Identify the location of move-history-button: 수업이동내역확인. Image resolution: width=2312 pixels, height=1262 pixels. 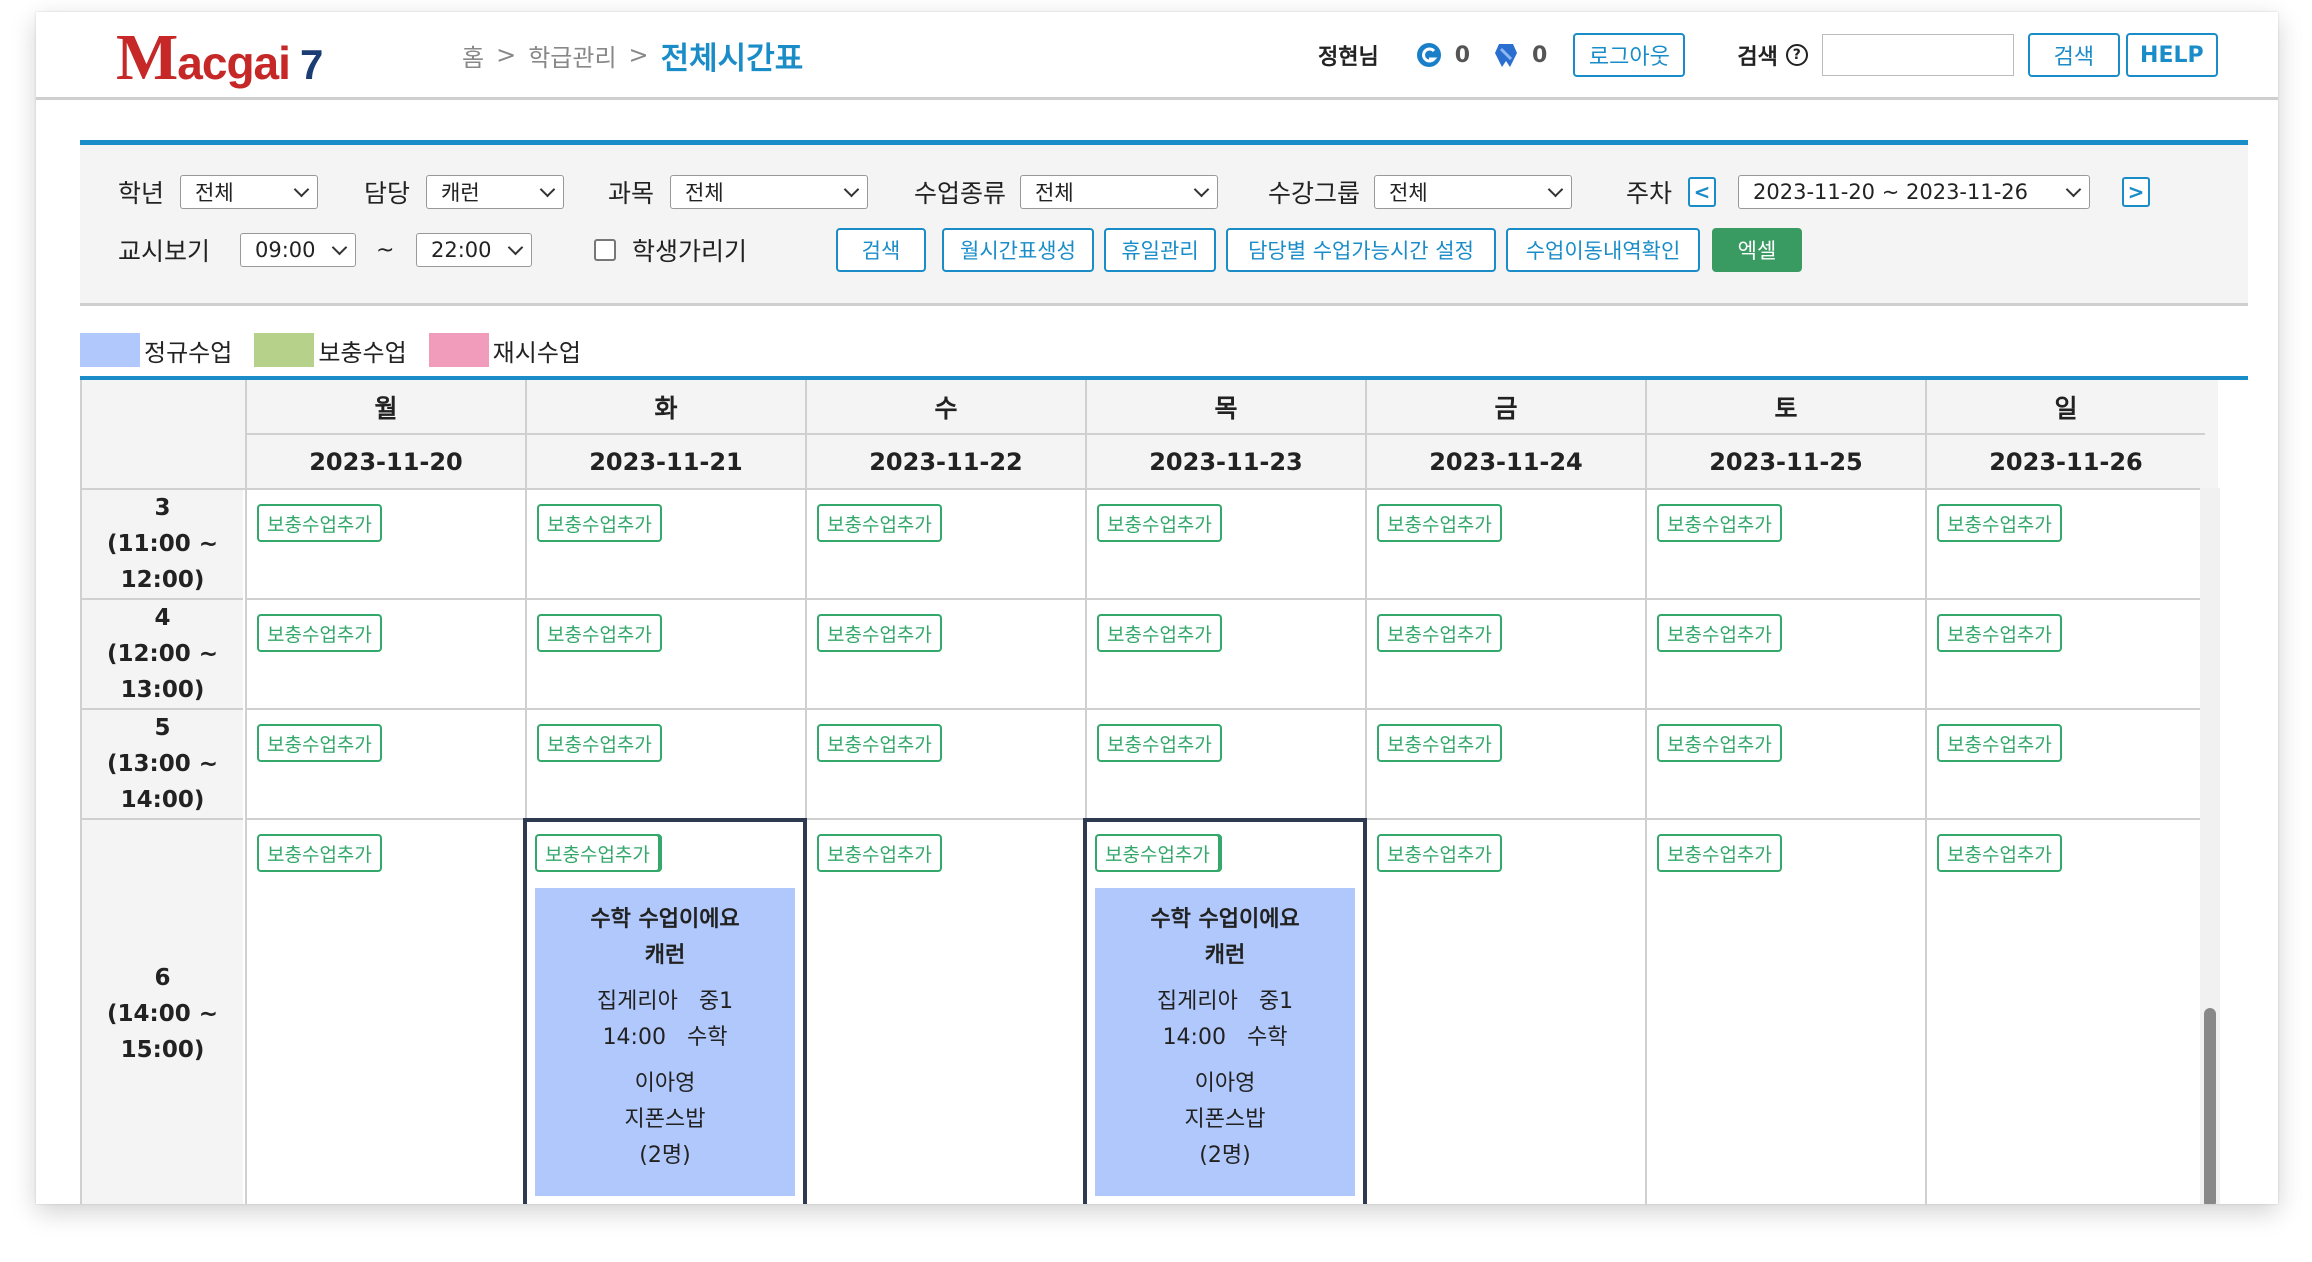
(1603, 250).